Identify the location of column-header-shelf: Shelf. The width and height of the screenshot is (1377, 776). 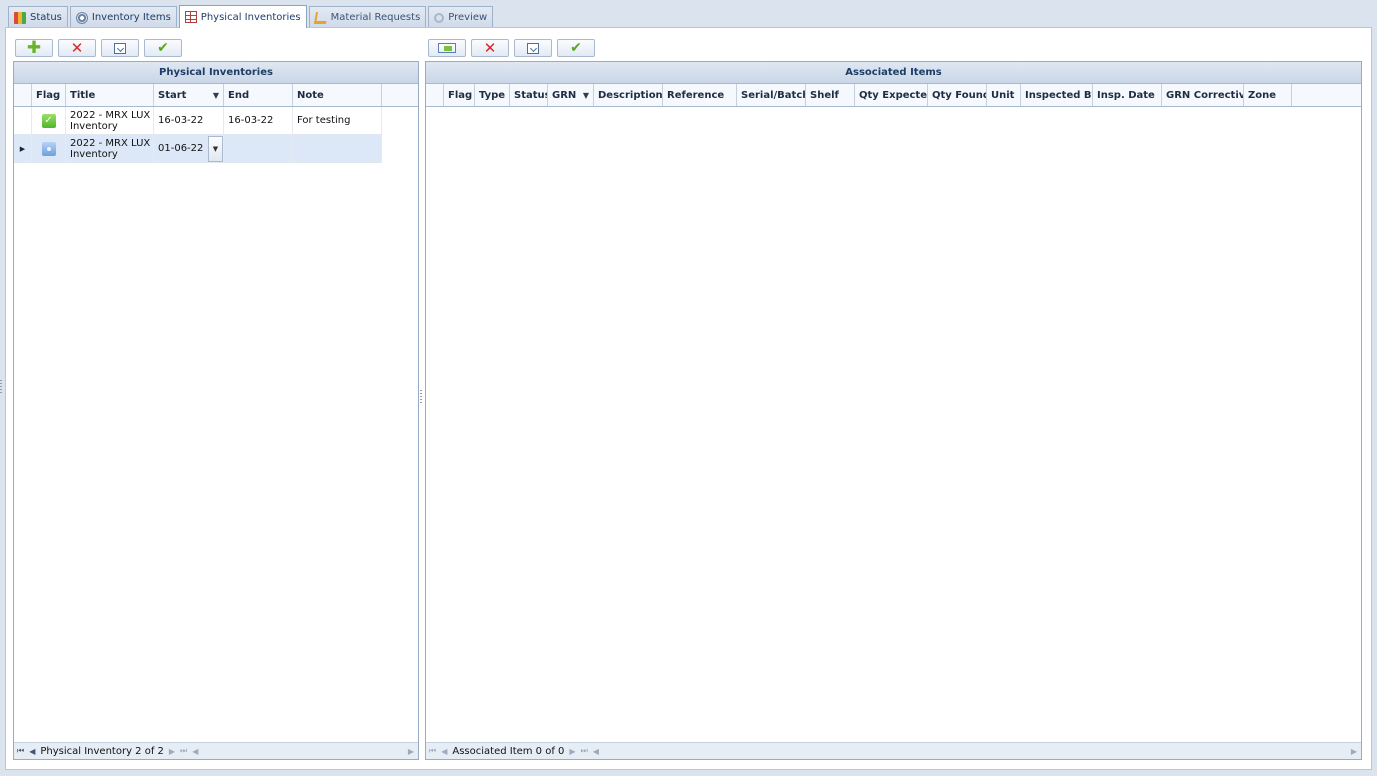
(830, 95).